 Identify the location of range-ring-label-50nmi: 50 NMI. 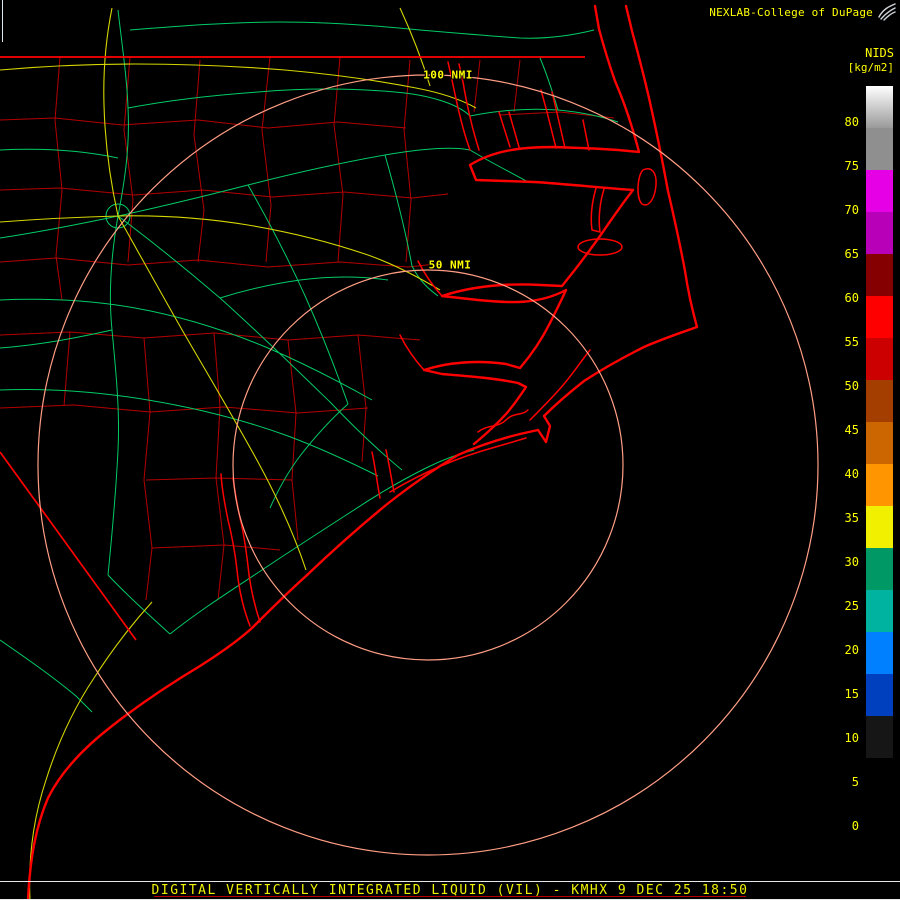
(450, 265).